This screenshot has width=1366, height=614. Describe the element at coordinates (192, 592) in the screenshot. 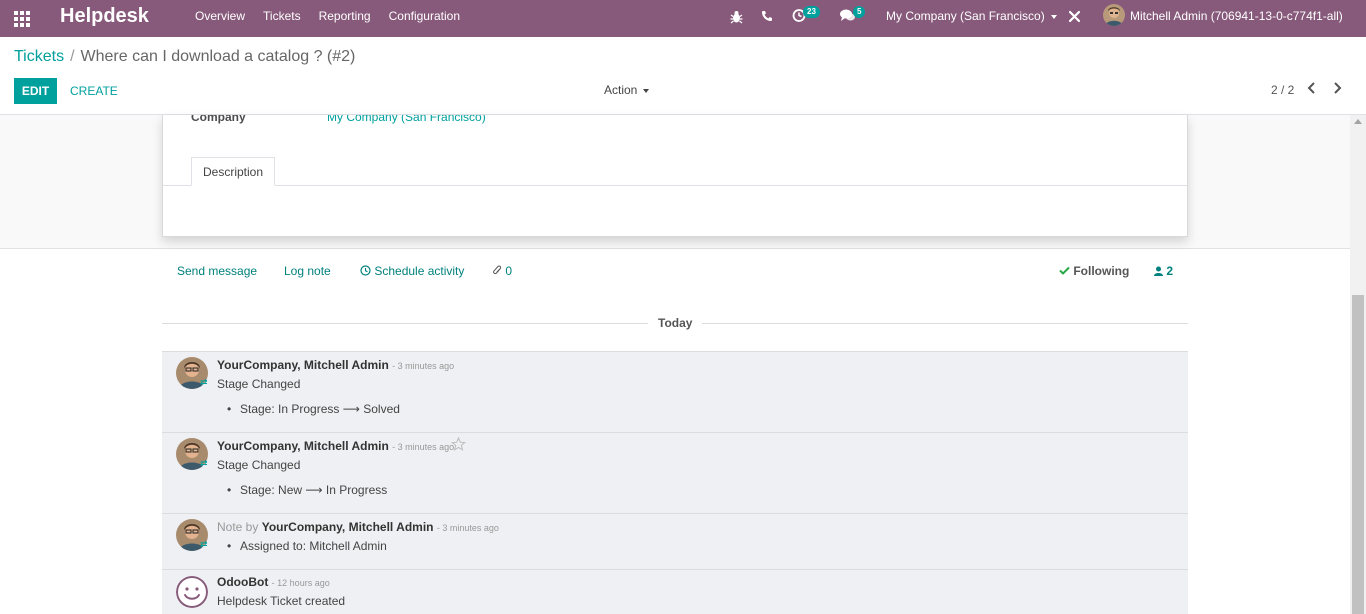

I see `odoobot-avatar` at that location.